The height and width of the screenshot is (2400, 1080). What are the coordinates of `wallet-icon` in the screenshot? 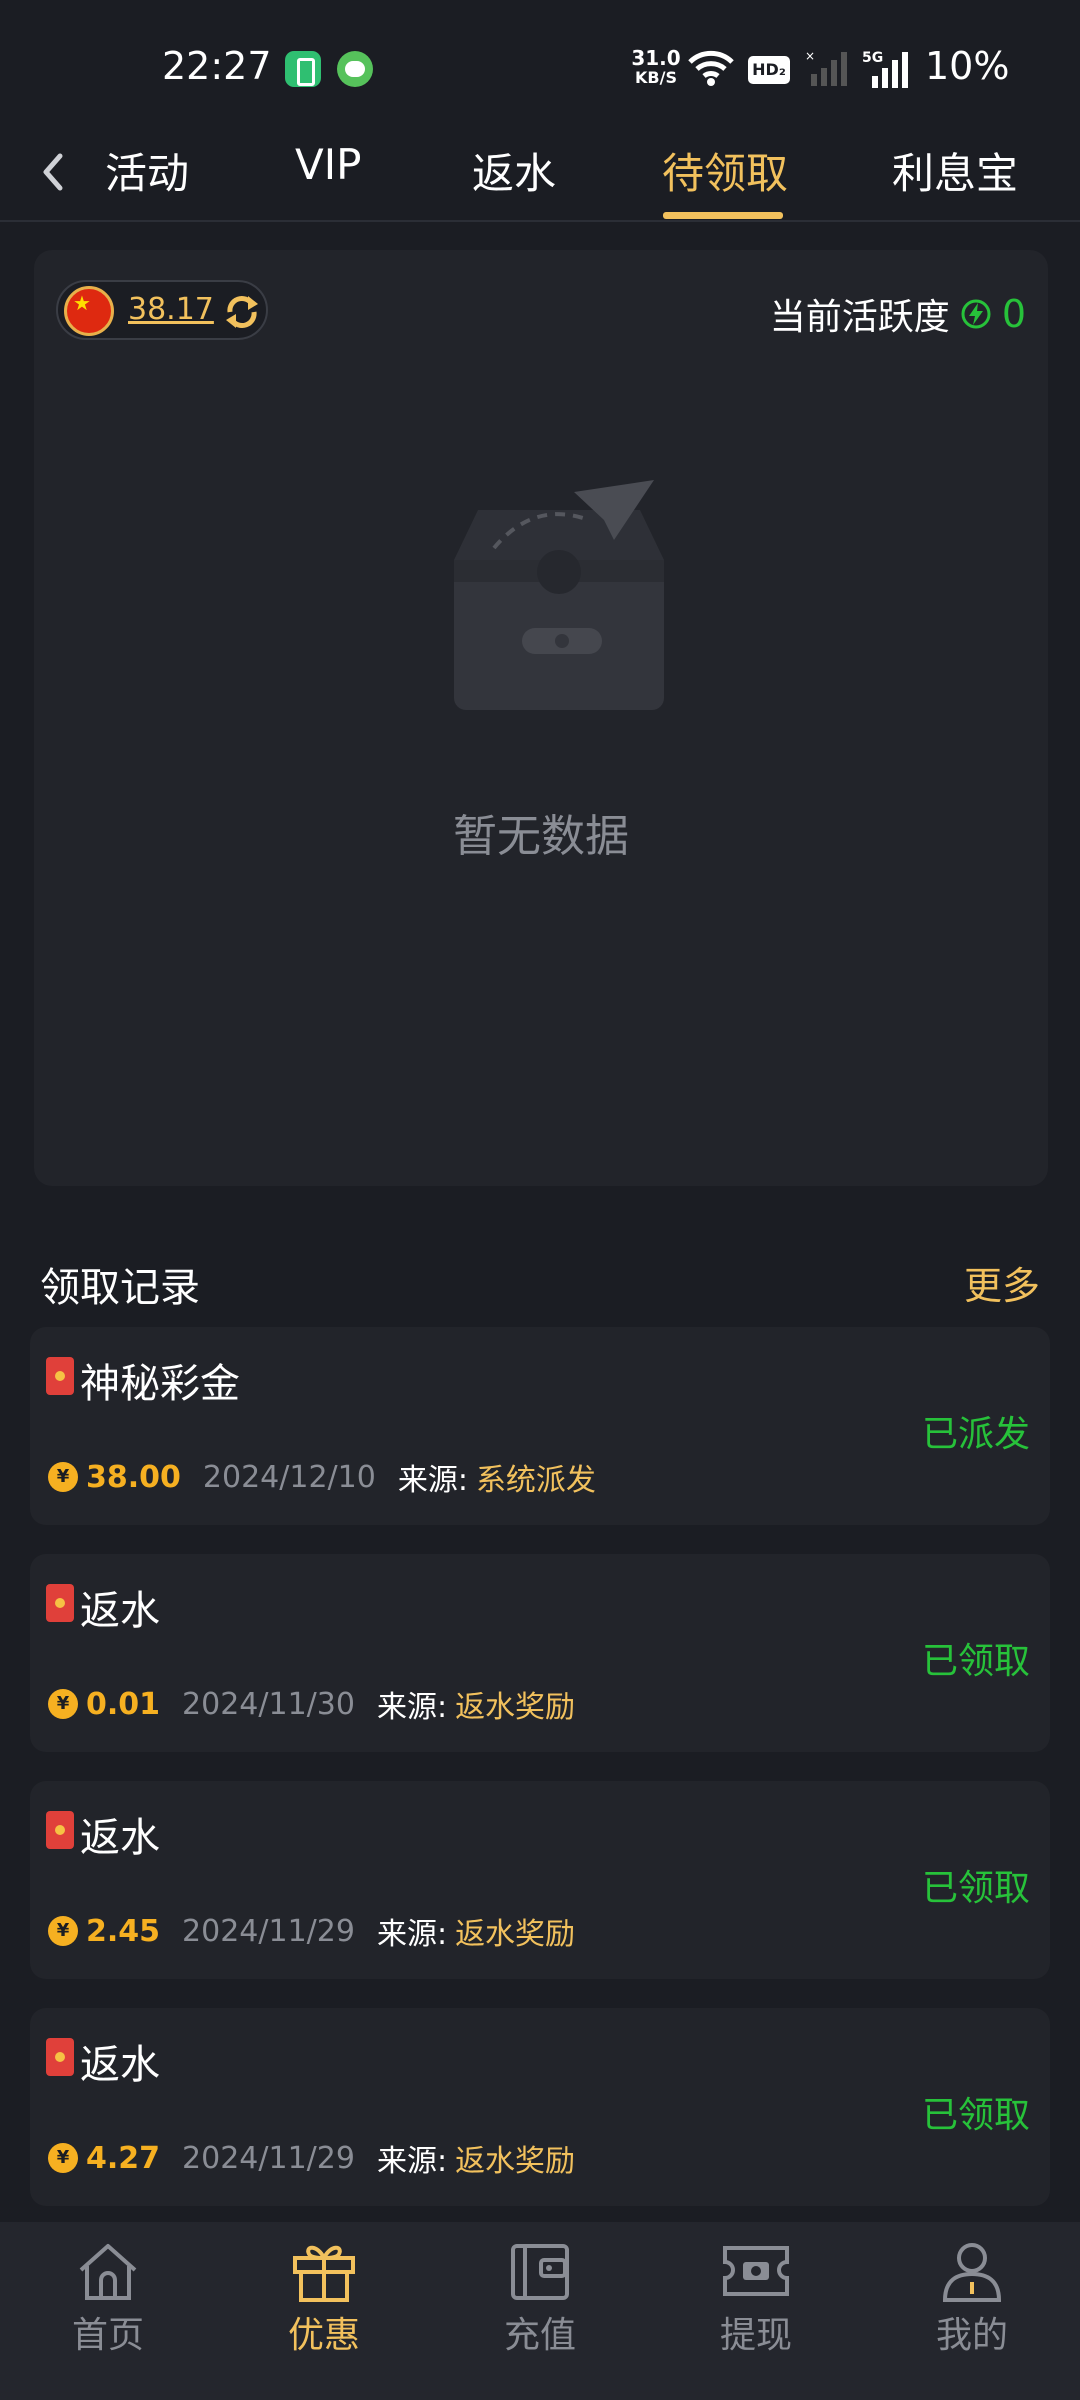 It's located at (540, 2272).